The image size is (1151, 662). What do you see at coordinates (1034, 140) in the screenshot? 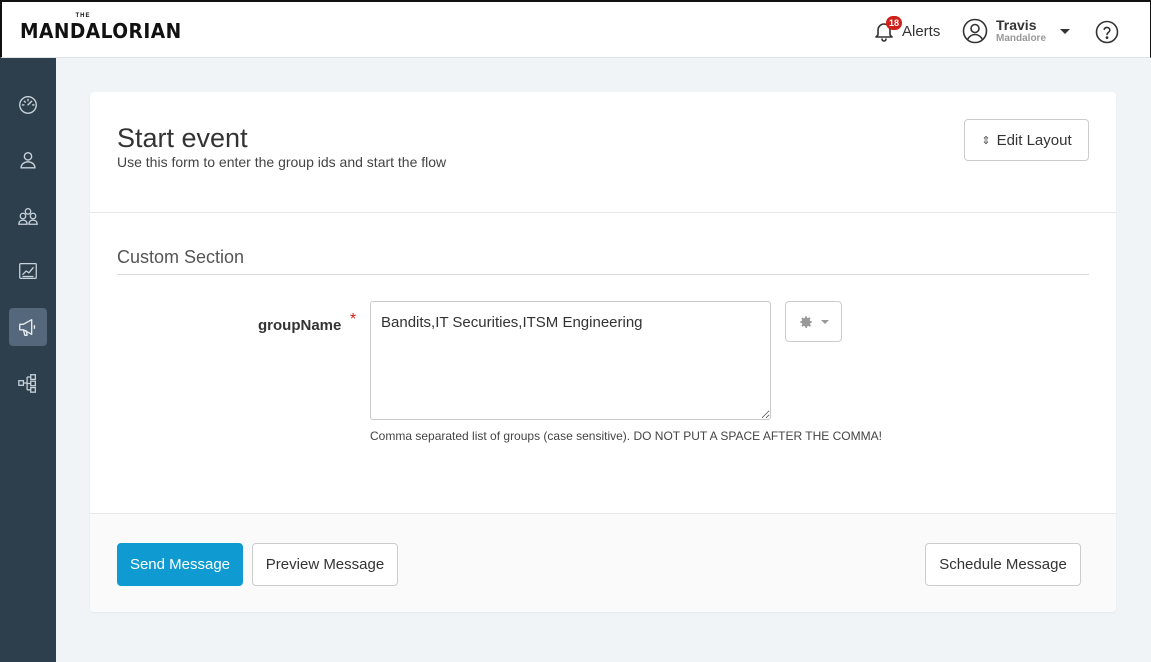
I see `edit-layout-label: Edit Layout` at bounding box center [1034, 140].